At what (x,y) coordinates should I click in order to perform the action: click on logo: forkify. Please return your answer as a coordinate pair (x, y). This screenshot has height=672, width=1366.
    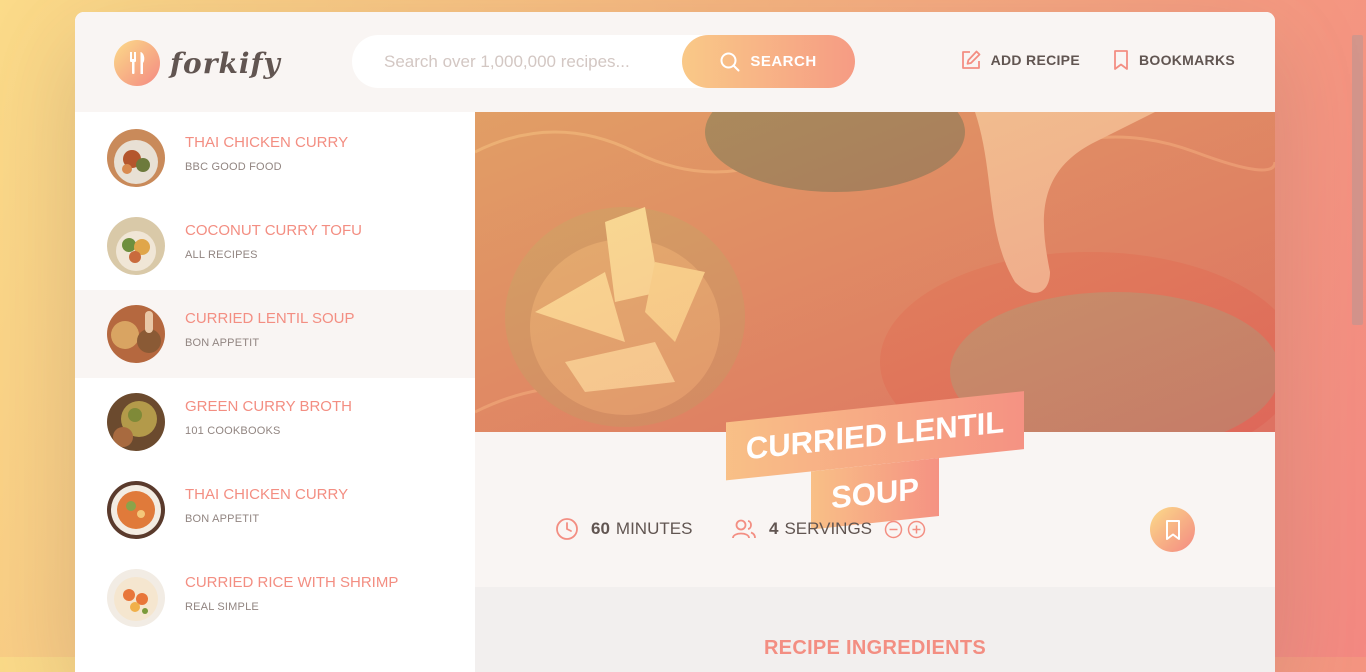
    Looking at the image, I should click on (197, 63).